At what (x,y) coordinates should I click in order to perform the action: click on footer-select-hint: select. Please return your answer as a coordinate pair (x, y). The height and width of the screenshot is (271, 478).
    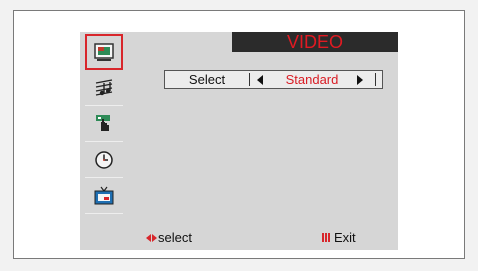
    Looking at the image, I should click on (169, 237).